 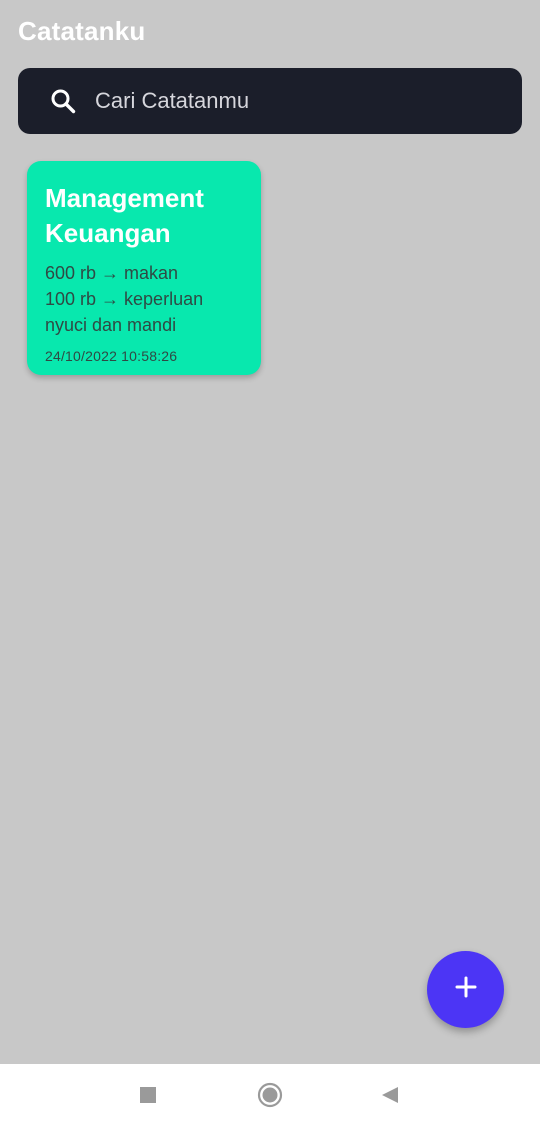 I want to click on app-title: Catatanku, so click(x=82, y=31).